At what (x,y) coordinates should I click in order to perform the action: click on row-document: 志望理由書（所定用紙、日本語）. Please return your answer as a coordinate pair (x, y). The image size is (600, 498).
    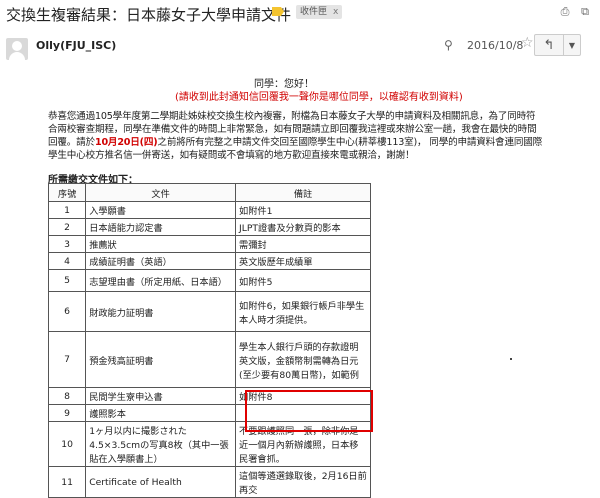
    Looking at the image, I should click on (161, 280).